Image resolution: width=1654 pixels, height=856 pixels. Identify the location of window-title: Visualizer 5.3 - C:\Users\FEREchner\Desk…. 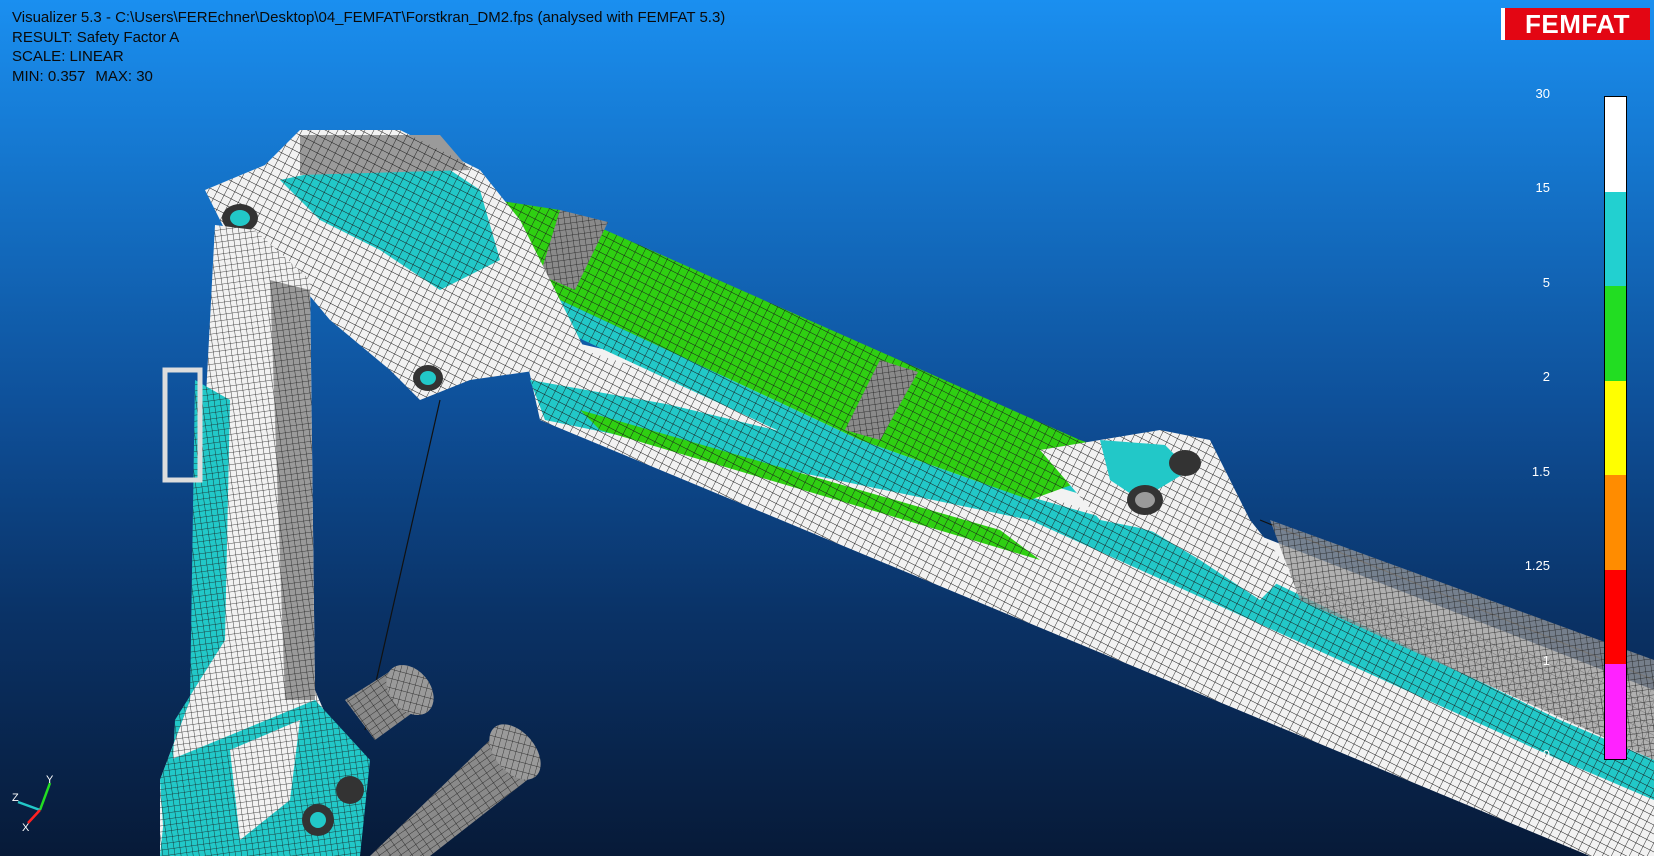
(369, 17).